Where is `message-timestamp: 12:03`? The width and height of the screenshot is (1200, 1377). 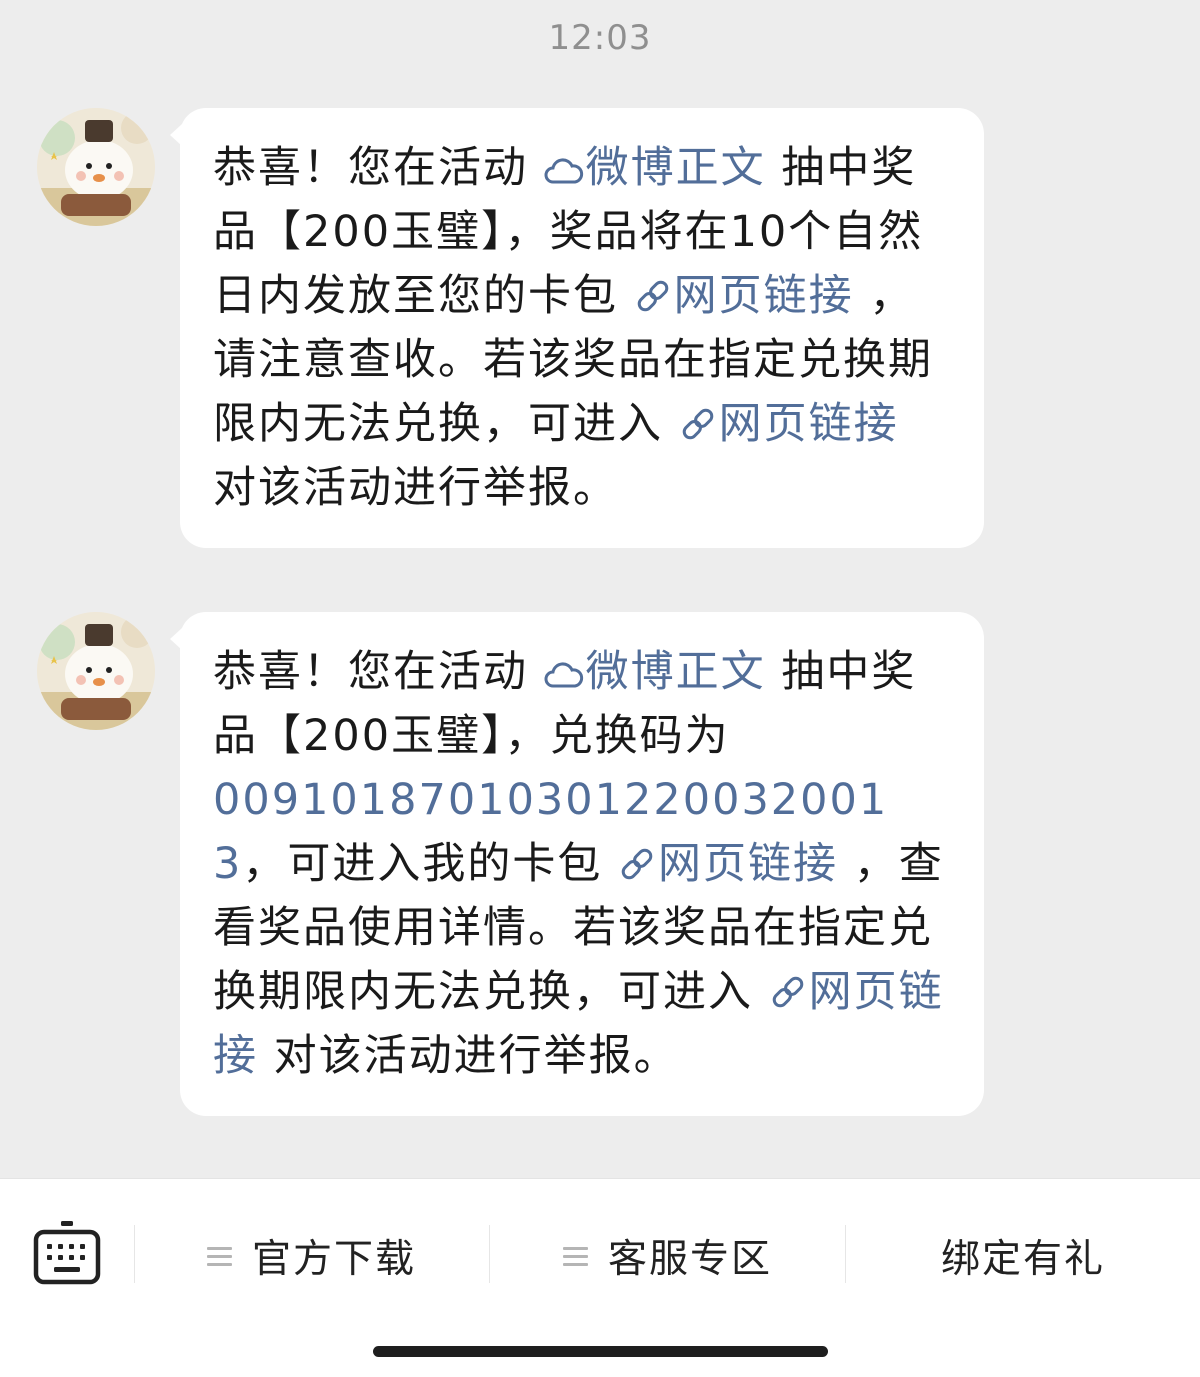
message-timestamp: 12:03 is located at coordinates (600, 38).